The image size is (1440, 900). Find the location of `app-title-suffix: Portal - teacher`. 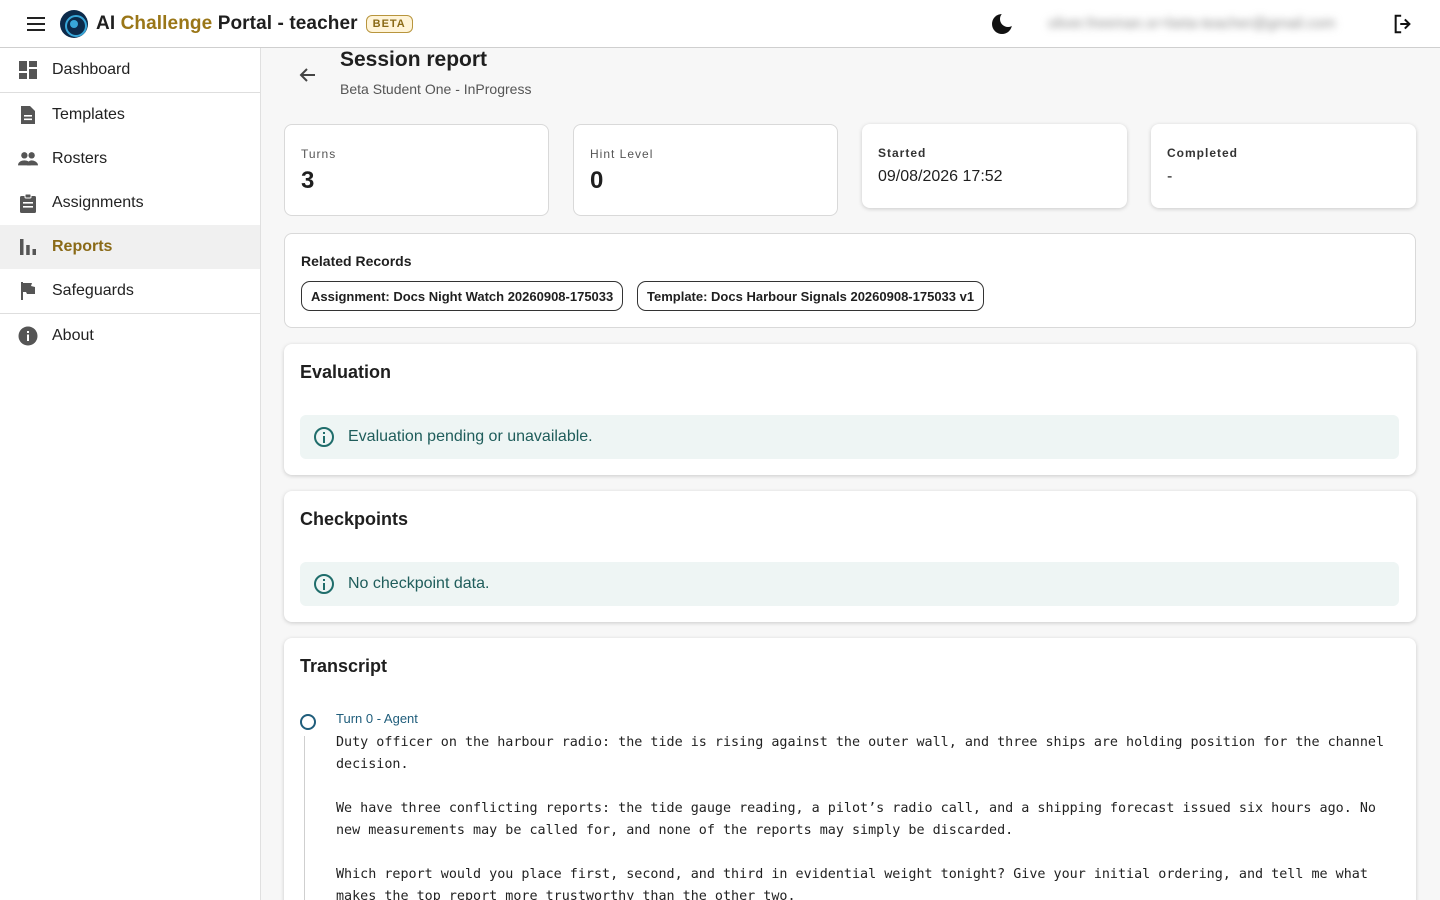

app-title-suffix: Portal - teacher is located at coordinates (287, 23).